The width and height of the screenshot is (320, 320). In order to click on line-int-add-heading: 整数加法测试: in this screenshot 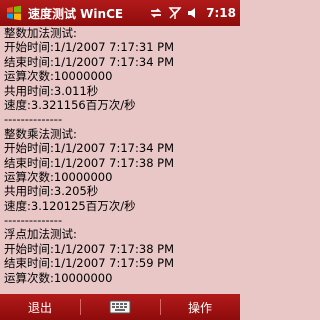, I will do `click(40, 33)`.